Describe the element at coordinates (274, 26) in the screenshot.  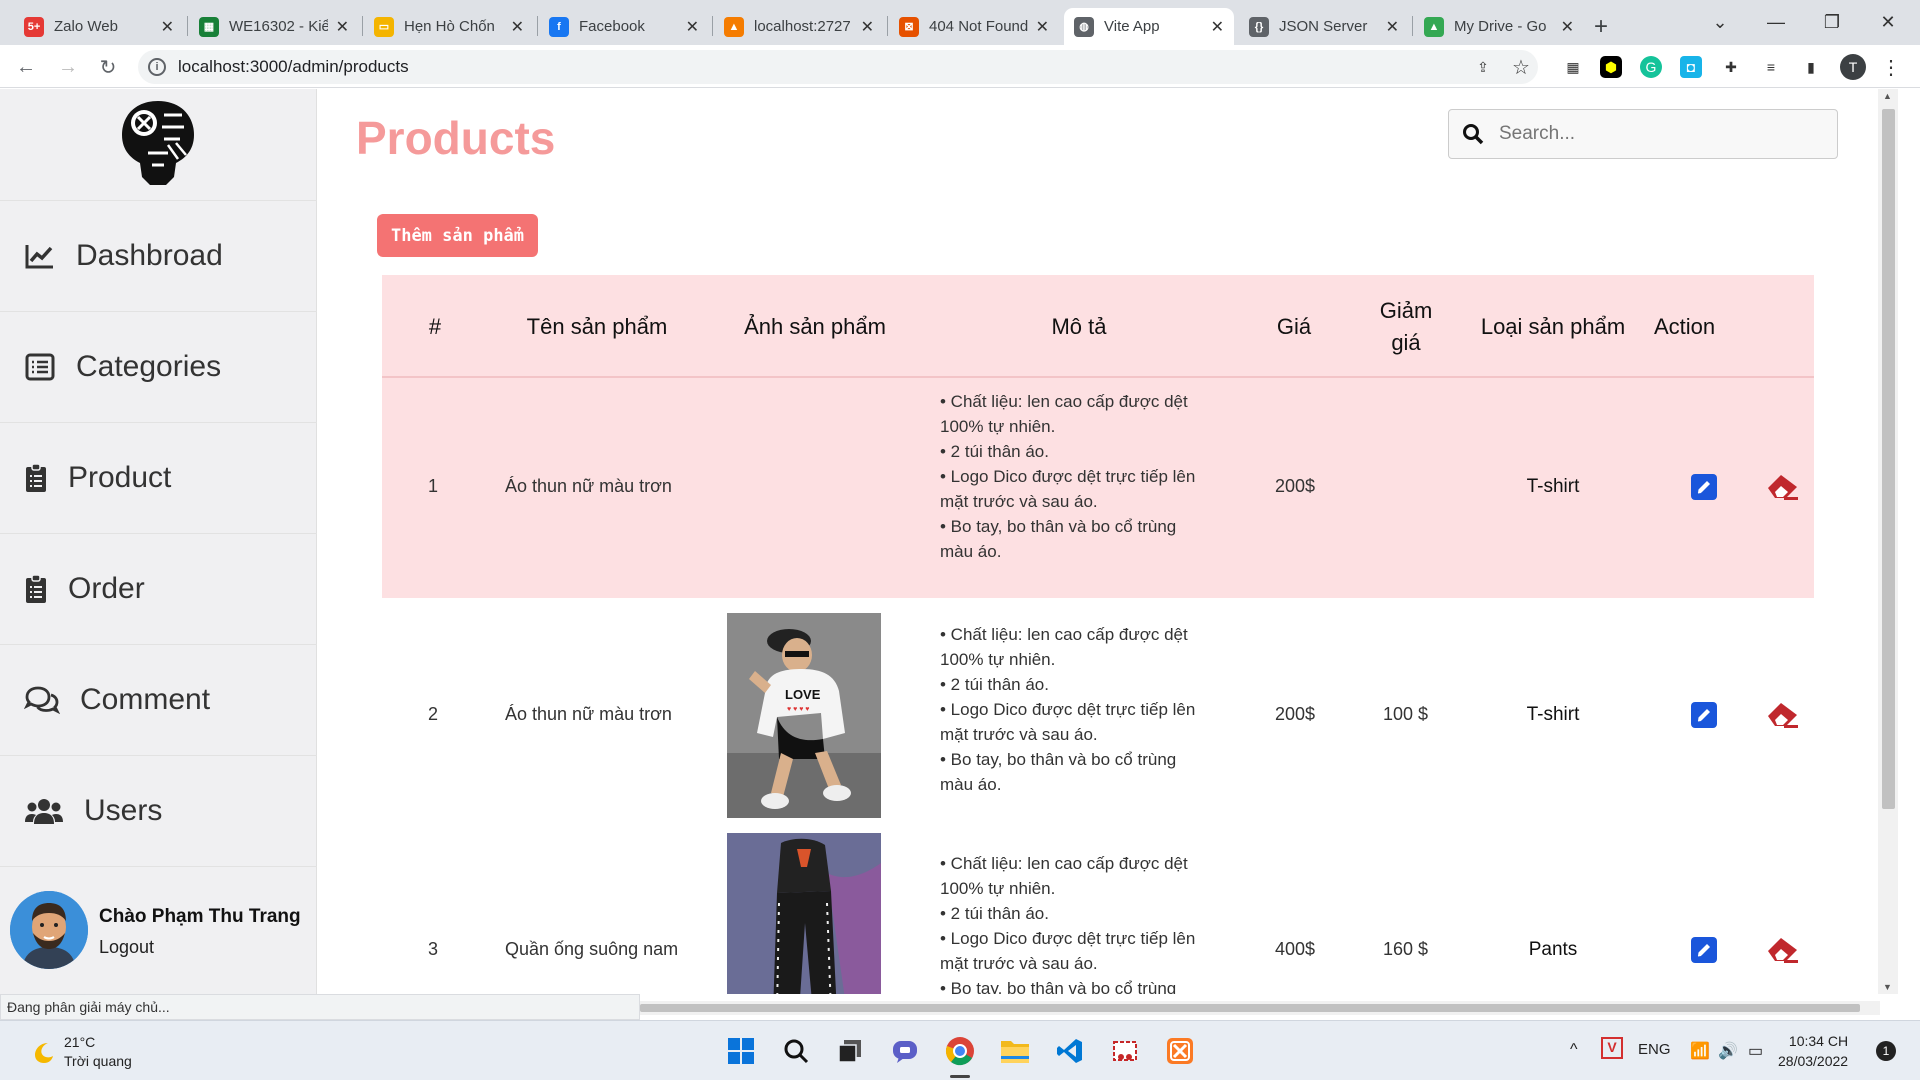
I see `browser-tab: ▦ WE16302 - Kiể ✕` at that location.